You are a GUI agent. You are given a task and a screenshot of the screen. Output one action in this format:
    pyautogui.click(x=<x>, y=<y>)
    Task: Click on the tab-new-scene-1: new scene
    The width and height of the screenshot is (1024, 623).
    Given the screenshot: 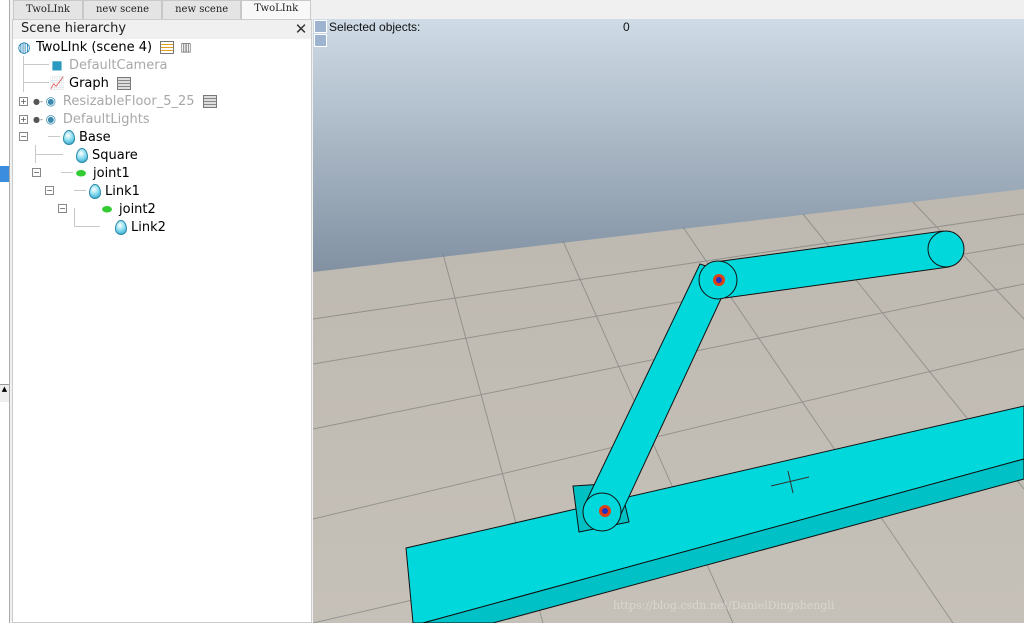 What is the action you would take?
    pyautogui.click(x=122, y=9)
    